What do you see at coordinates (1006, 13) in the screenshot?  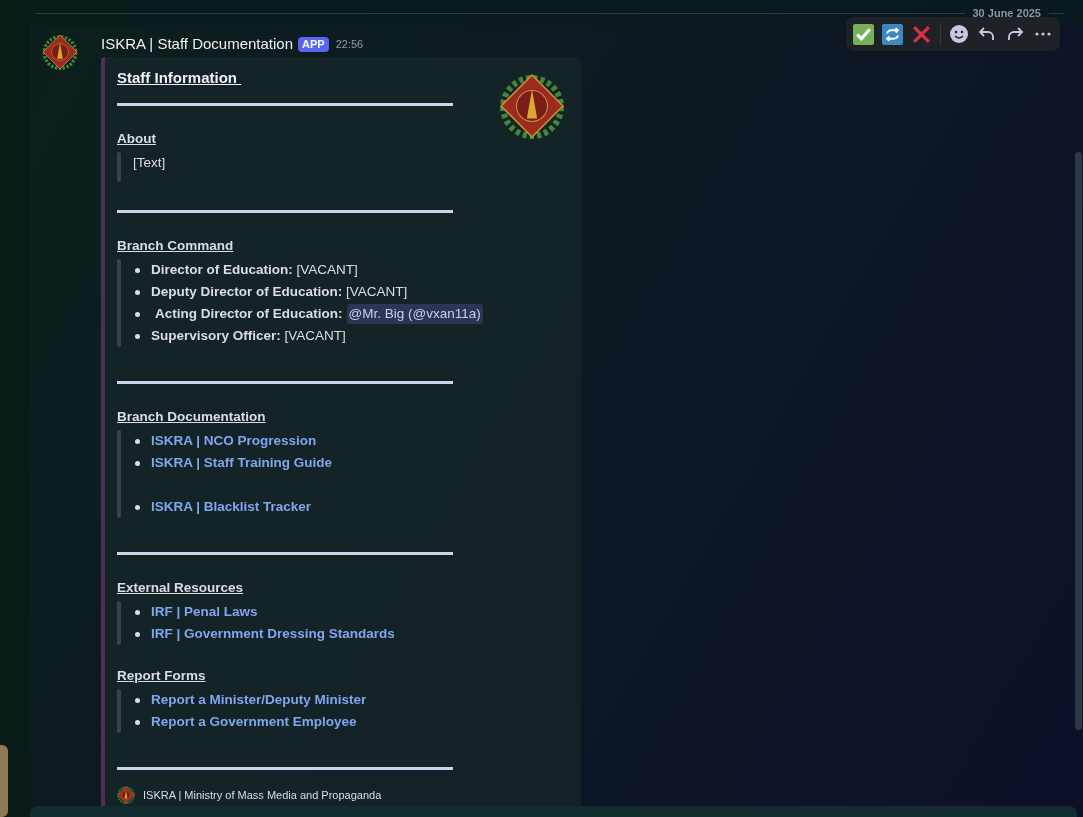 I see `date-divider: 30 June 2025` at bounding box center [1006, 13].